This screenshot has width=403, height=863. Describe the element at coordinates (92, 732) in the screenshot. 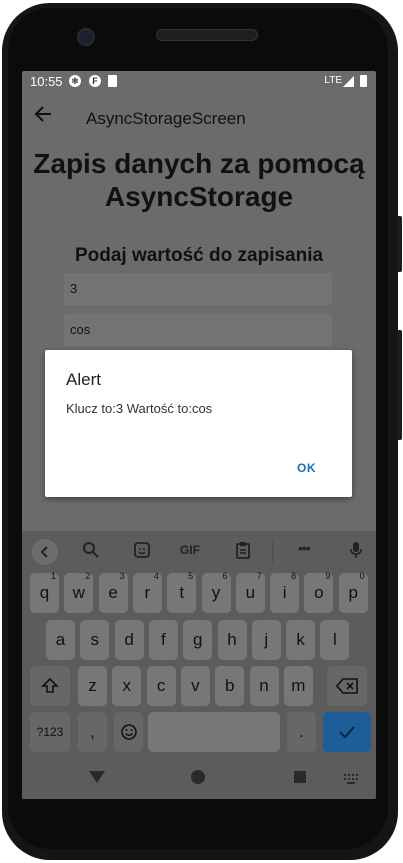

I see `comma-key: ,` at that location.